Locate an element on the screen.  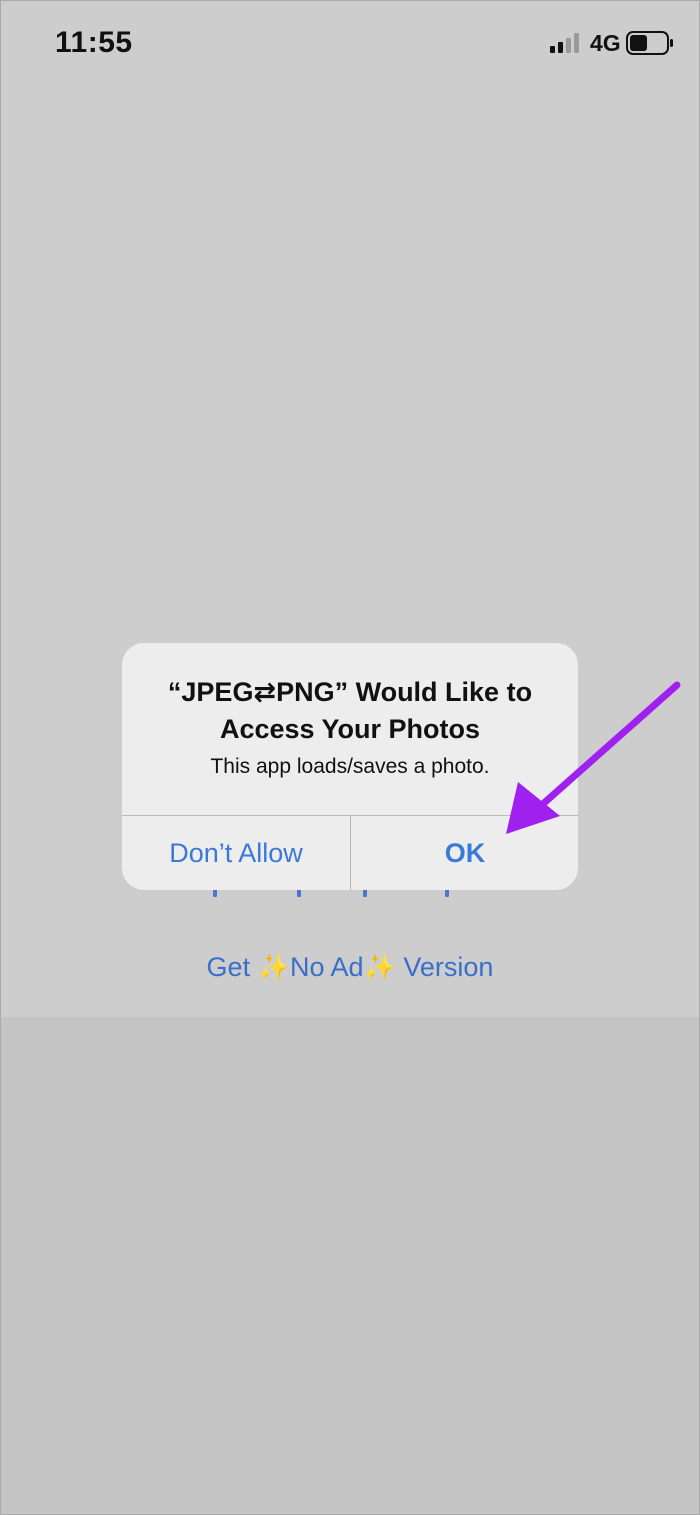
get-no-ad-version-link: Get ✨No Ad✨ Version is located at coordinates (350, 967).